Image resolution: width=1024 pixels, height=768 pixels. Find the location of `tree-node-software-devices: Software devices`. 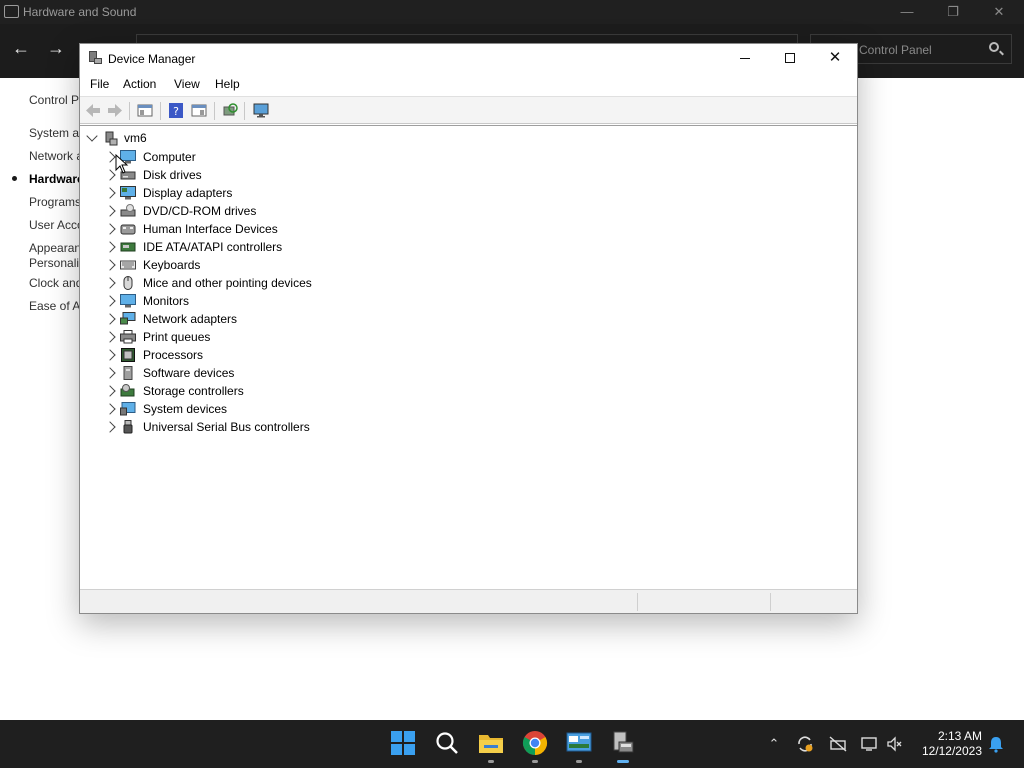

tree-node-software-devices: Software devices is located at coordinates (255, 374).